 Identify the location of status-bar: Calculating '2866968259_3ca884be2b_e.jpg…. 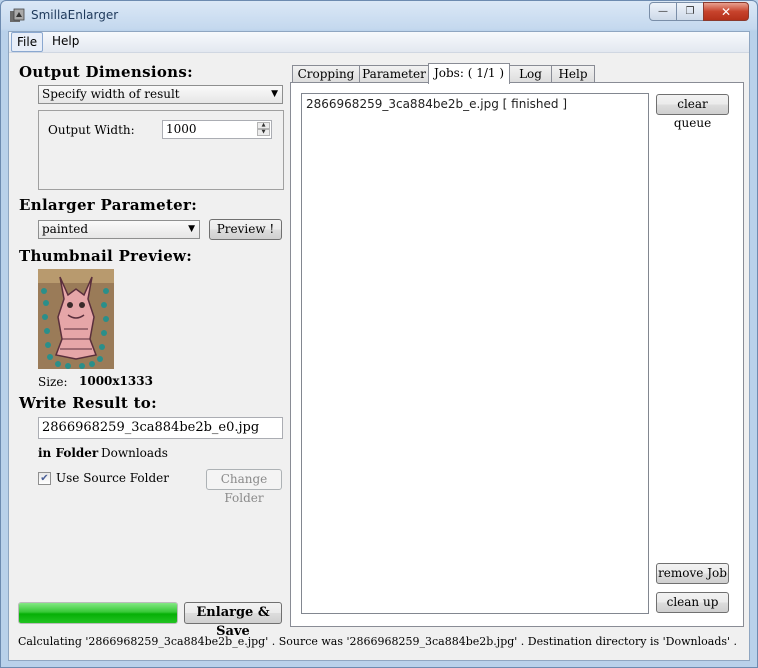
(378, 641).